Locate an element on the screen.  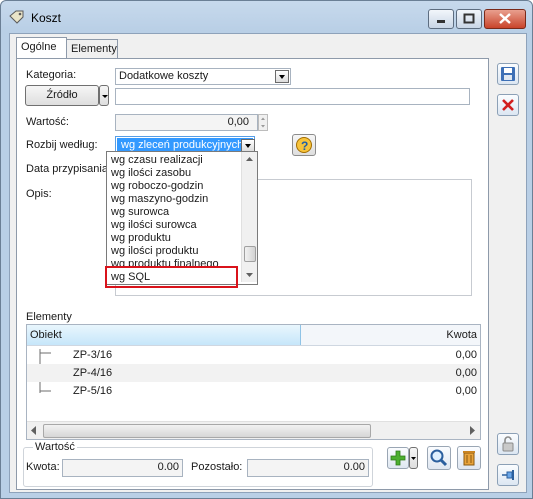
close-button is located at coordinates (505, 19).